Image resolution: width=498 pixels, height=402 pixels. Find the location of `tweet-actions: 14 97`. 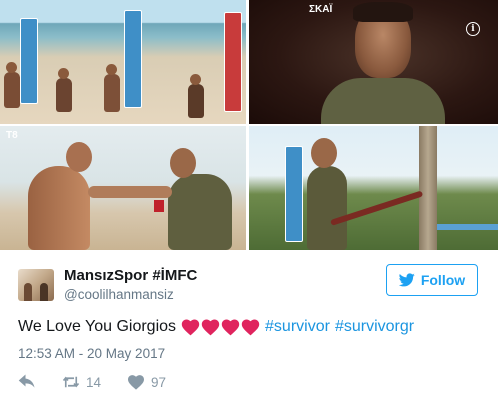

tweet-actions: 14 97 is located at coordinates (105, 382).